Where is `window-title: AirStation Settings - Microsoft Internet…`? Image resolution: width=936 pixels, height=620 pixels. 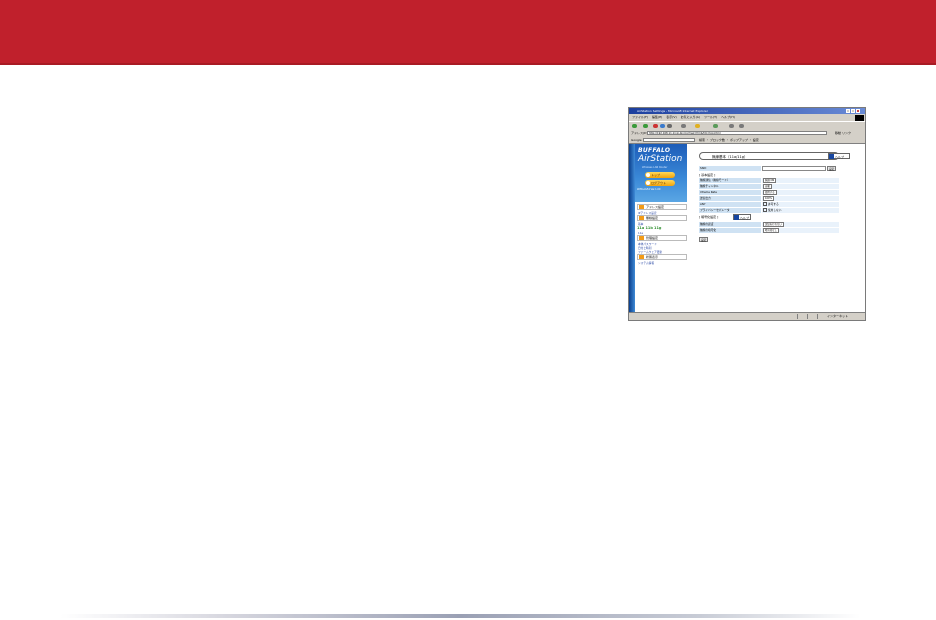
window-title: AirStation Settings - Microsoft Internet… is located at coordinates (672, 111).